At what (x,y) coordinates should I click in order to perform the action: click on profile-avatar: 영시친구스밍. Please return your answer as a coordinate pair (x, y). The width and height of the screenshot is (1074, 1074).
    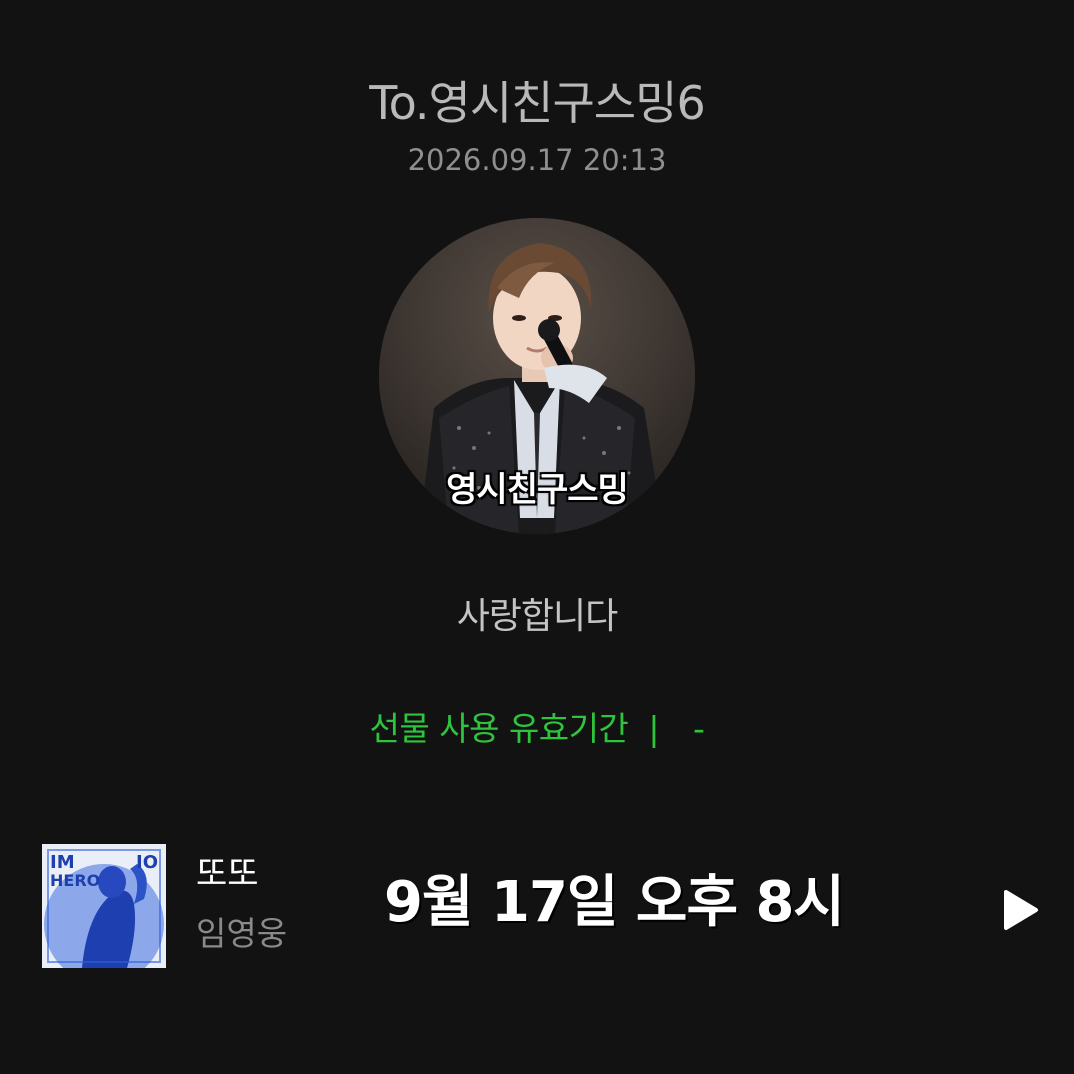
    Looking at the image, I should click on (537, 376).